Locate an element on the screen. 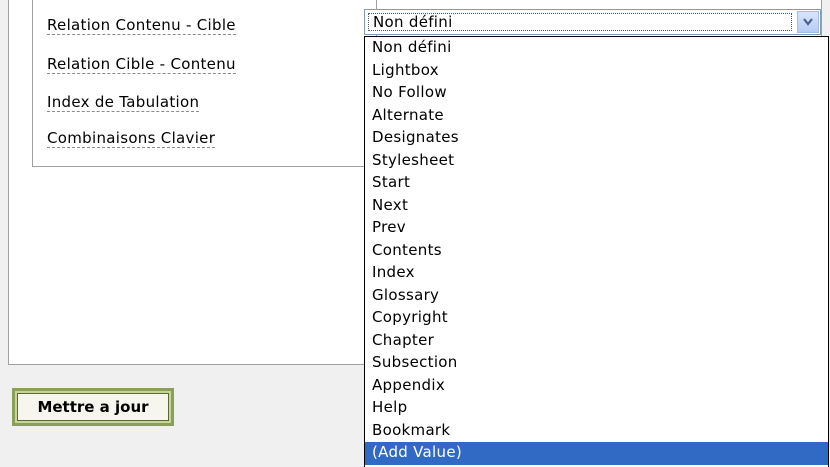 This screenshot has height=467, width=830. relation-select: Non défini is located at coordinates (592, 22).